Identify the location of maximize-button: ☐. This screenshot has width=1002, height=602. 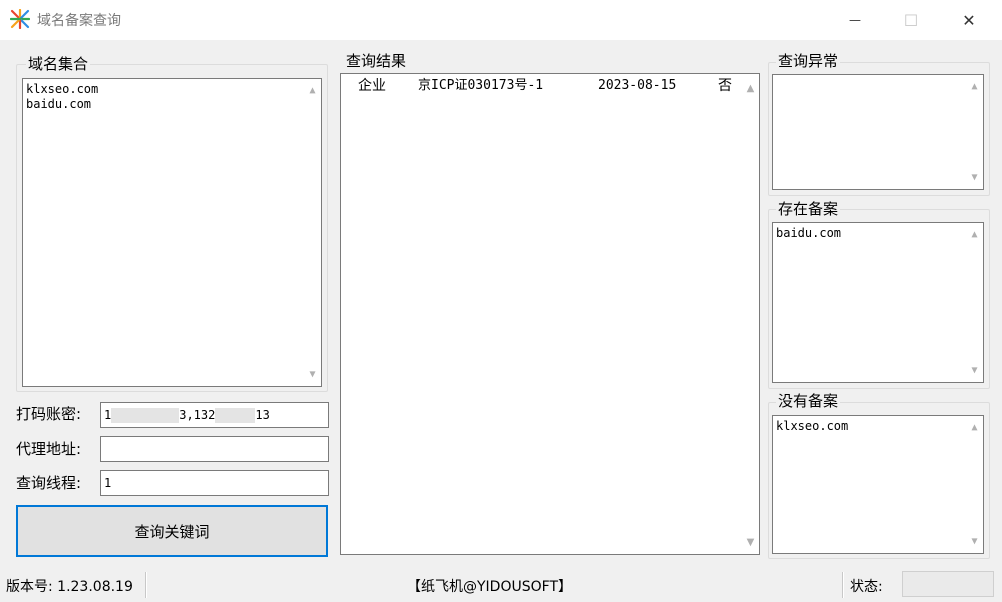
(911, 20).